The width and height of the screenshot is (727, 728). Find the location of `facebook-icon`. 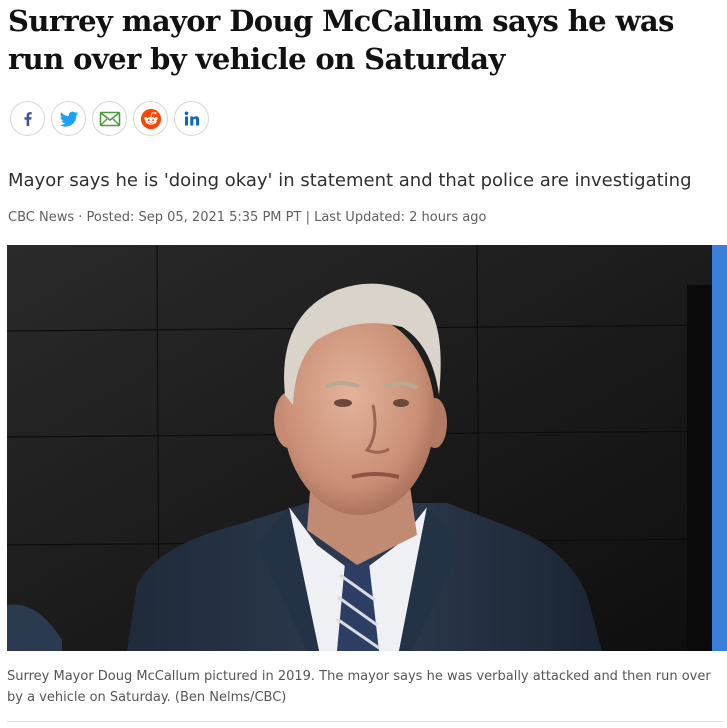

facebook-icon is located at coordinates (28, 118).